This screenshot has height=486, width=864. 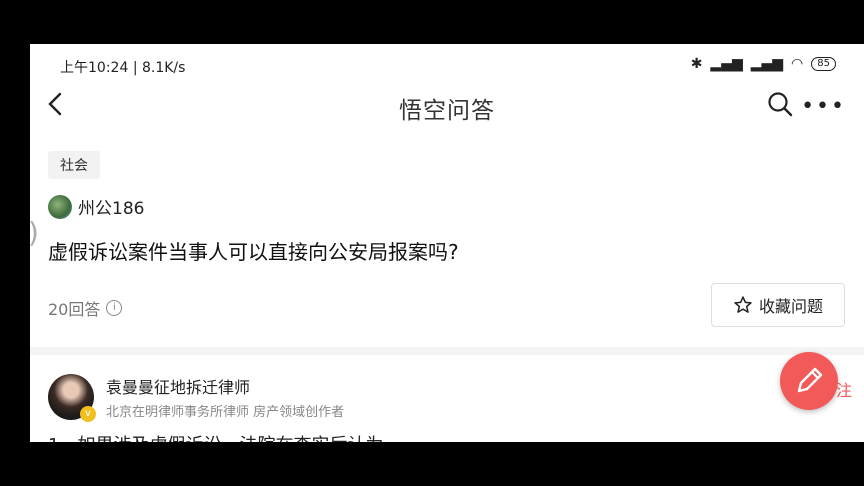 I want to click on status-time: 上午10:24, so click(x=94, y=68).